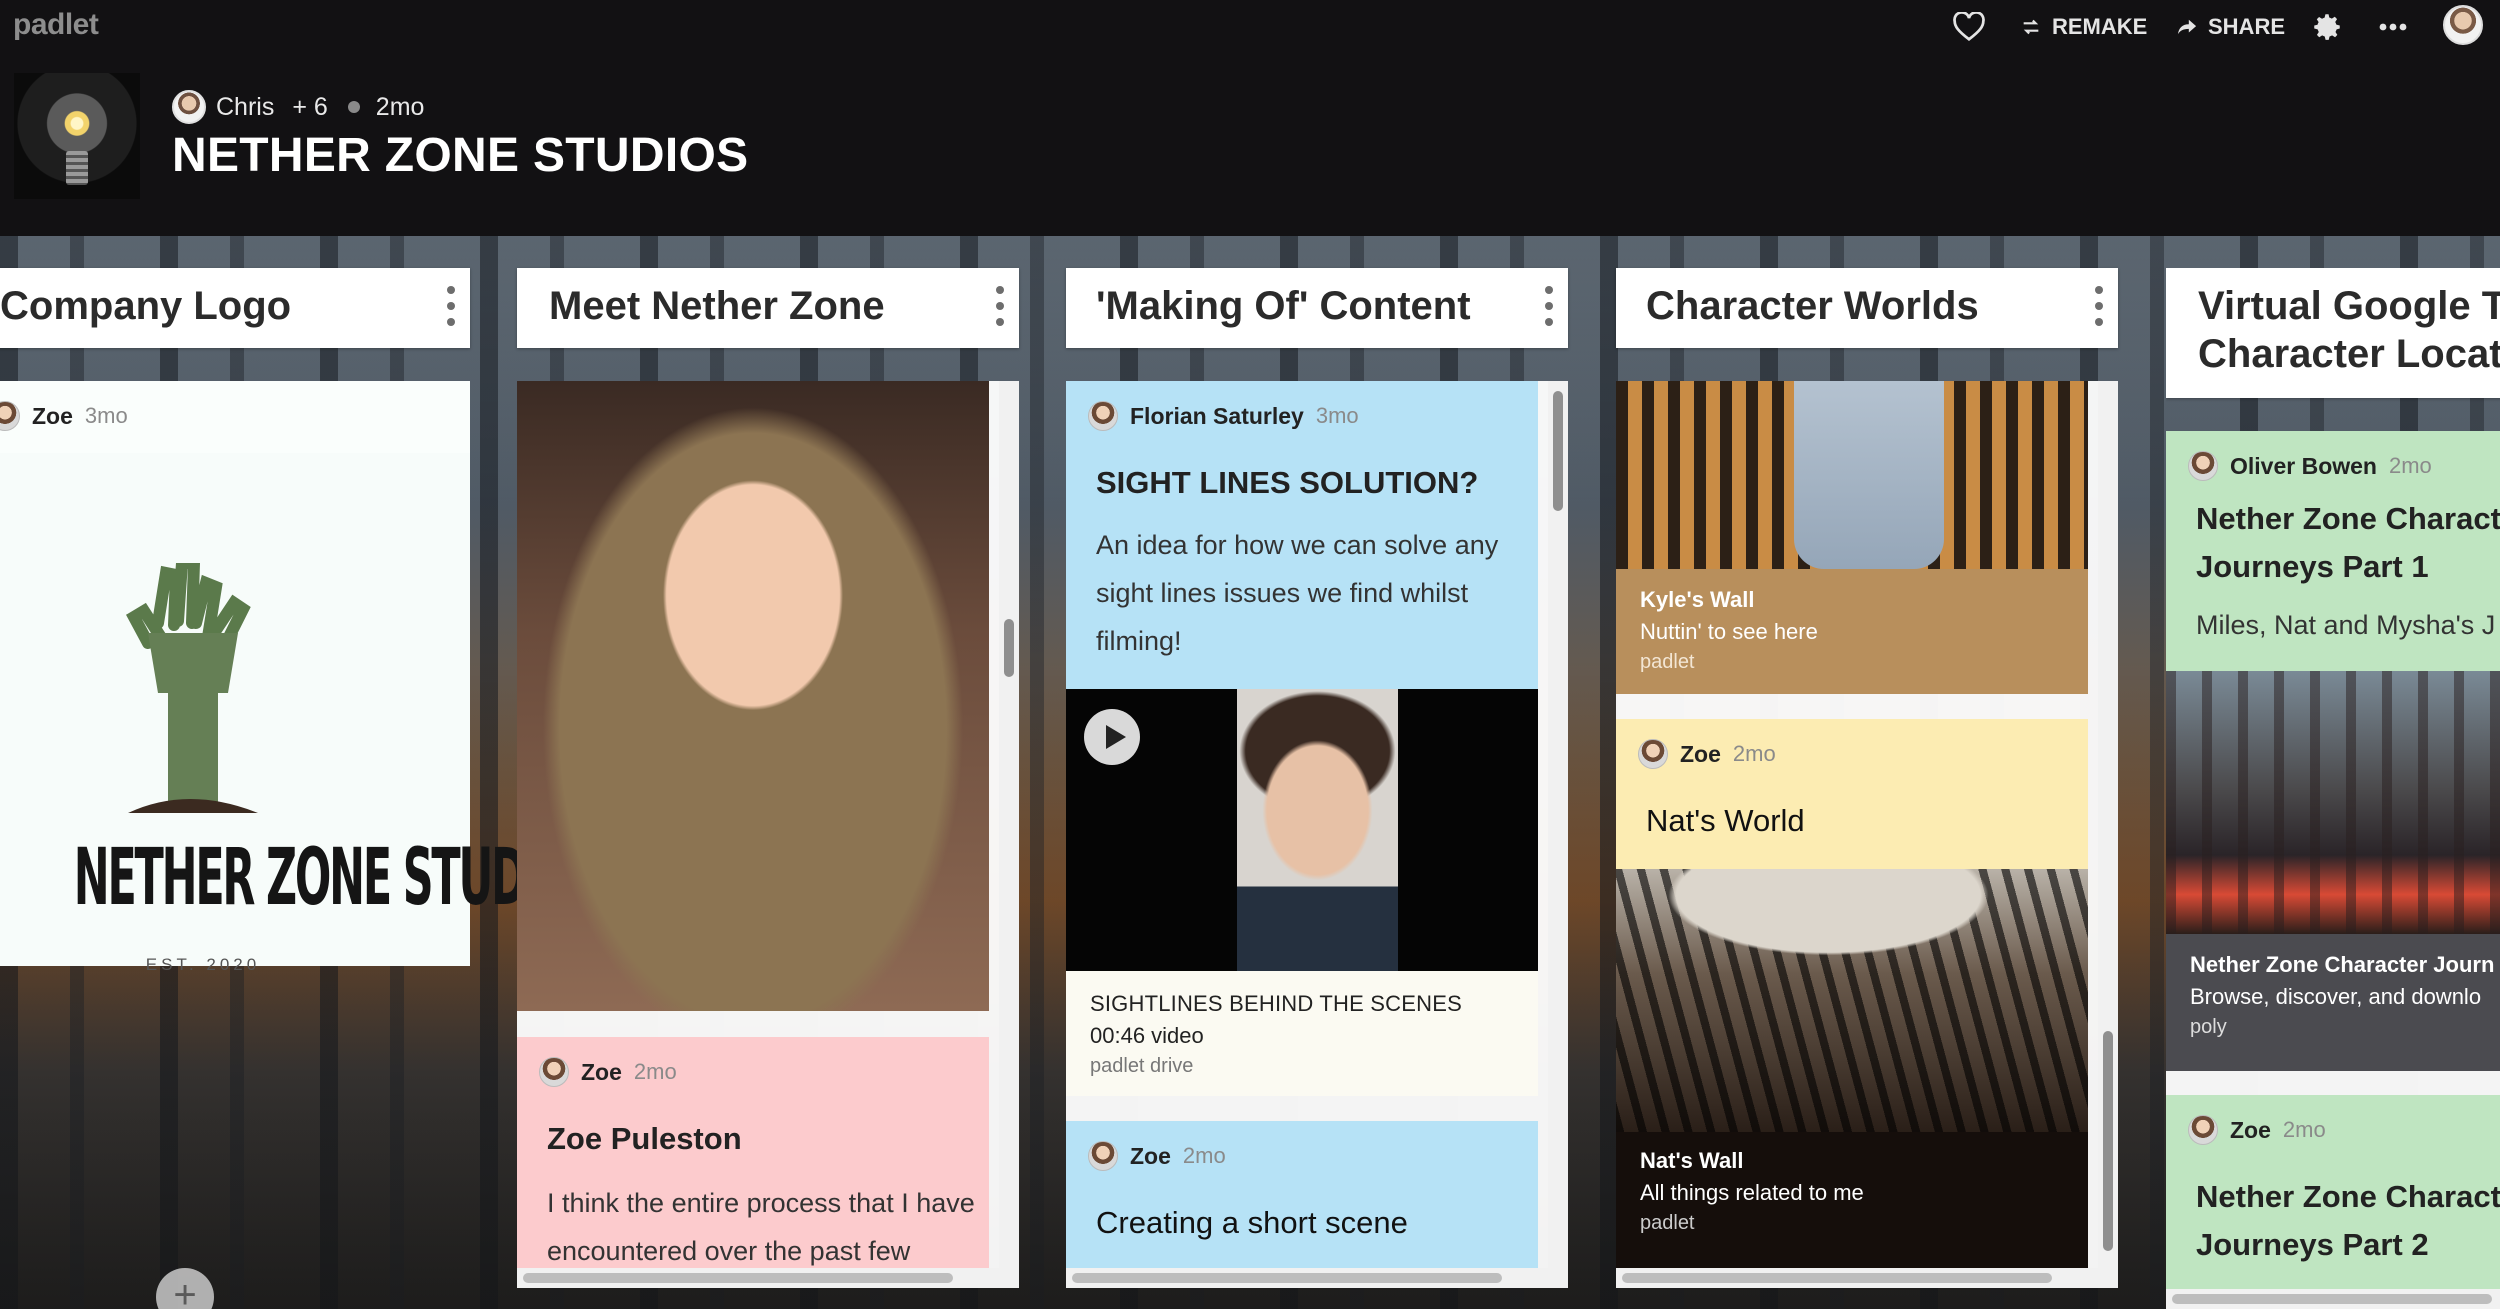  Describe the element at coordinates (2346, 625) in the screenshot. I see `post-body: Miles, Nat and Mysha's J` at that location.